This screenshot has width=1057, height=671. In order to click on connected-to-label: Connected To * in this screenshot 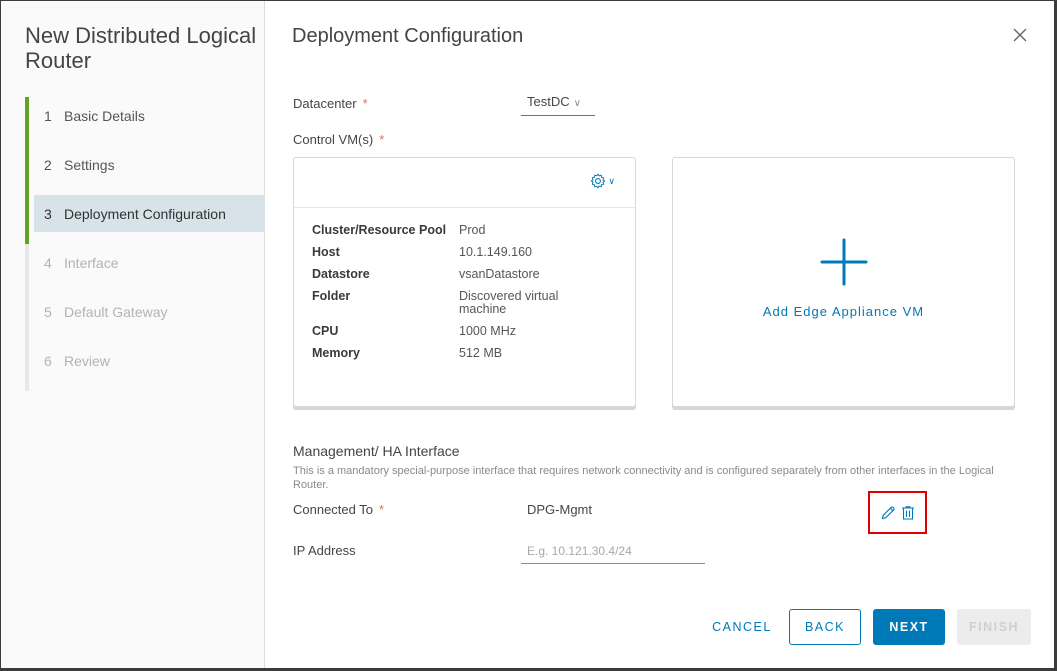, I will do `click(338, 509)`.